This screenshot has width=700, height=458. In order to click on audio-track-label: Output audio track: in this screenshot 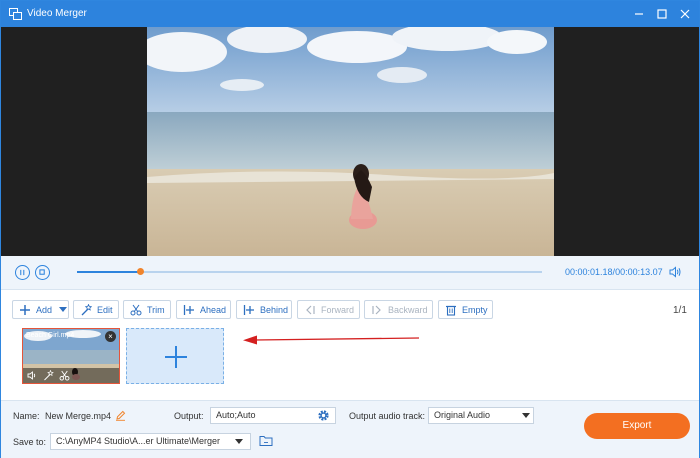, I will do `click(387, 416)`.